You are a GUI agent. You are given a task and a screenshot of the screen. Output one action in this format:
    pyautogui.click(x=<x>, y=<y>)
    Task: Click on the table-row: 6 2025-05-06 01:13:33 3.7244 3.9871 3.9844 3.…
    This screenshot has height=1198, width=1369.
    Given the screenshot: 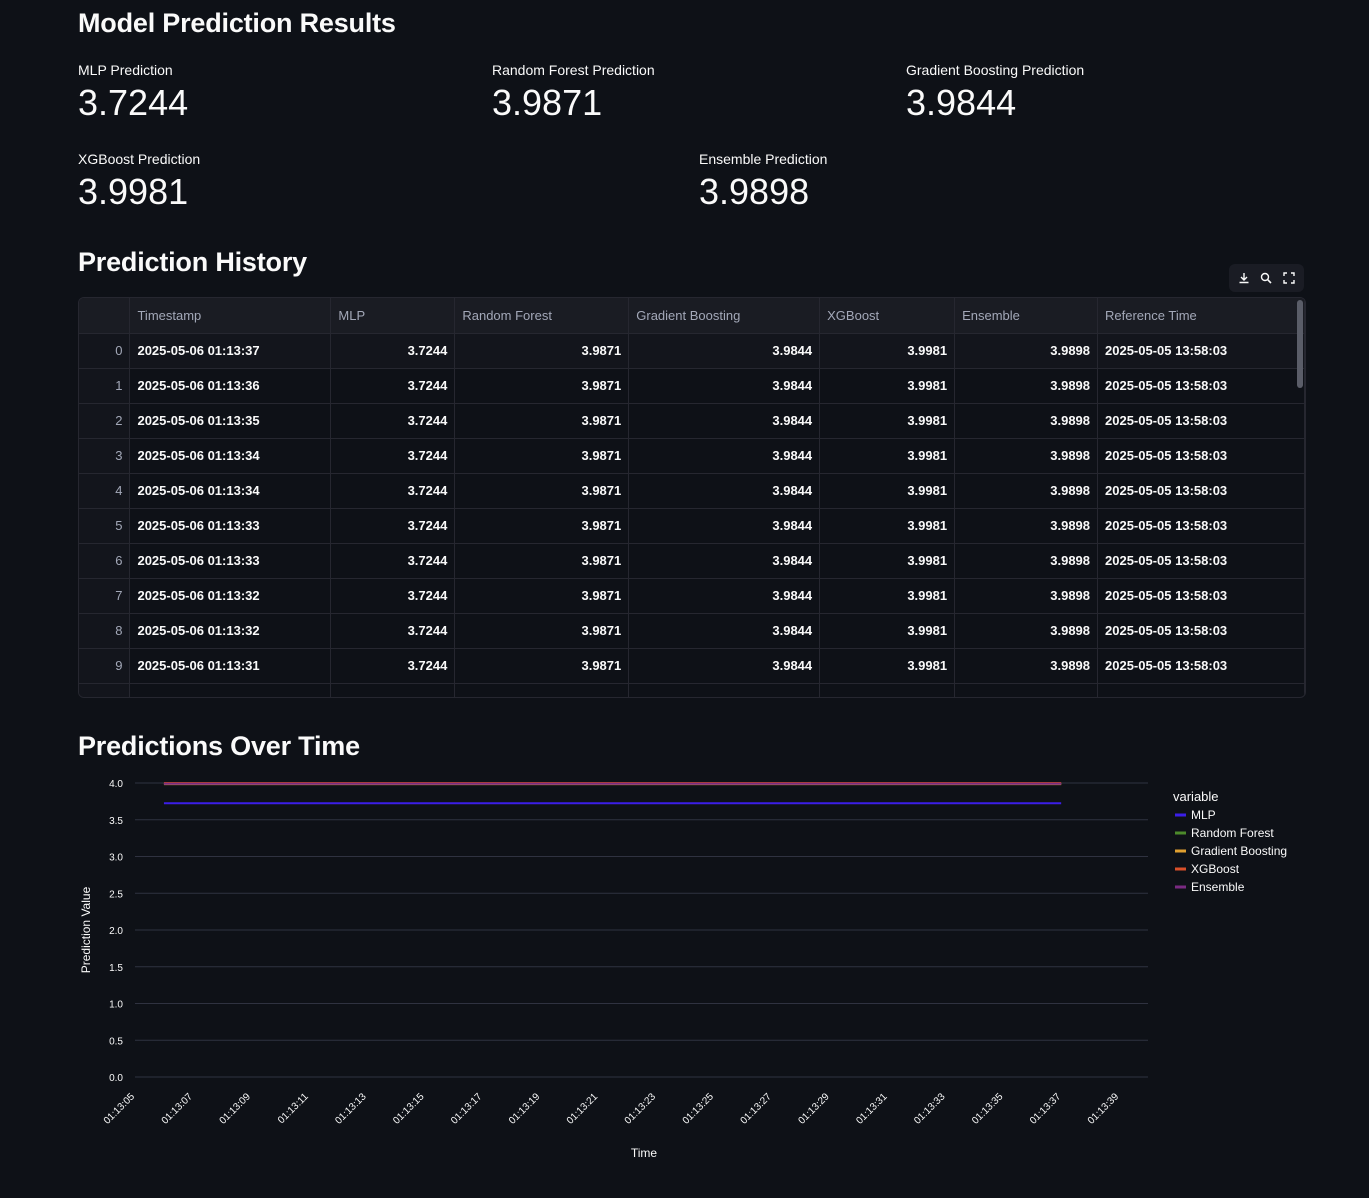 What is the action you would take?
    pyautogui.click(x=692, y=561)
    